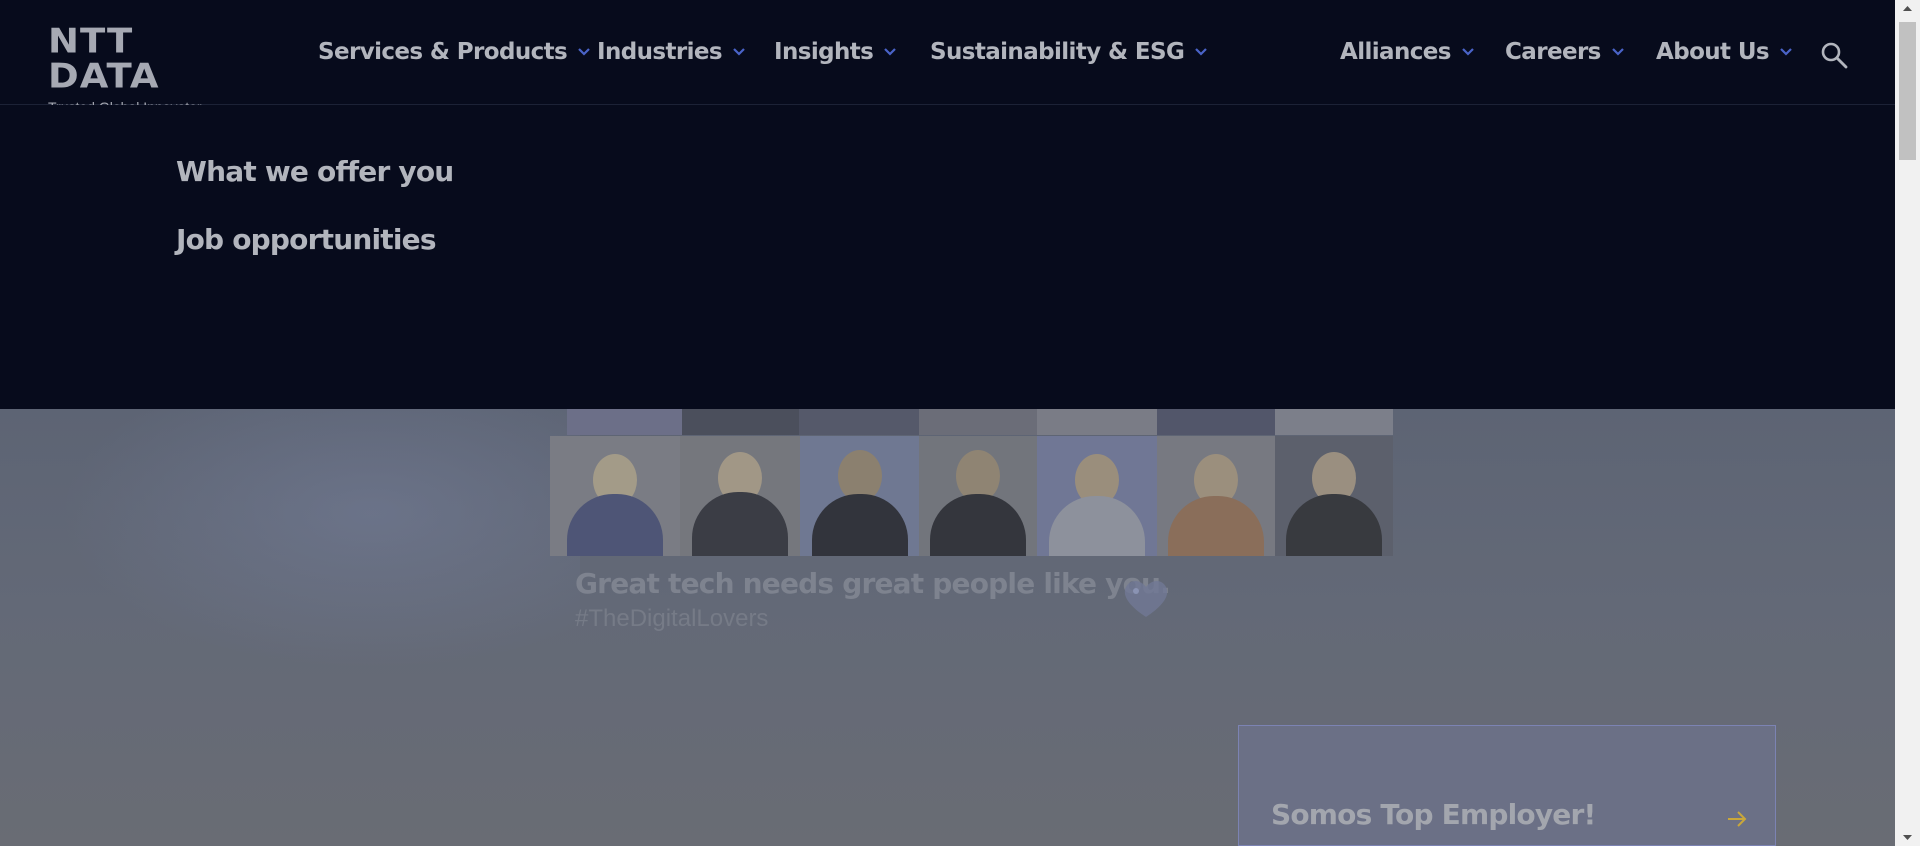 Image resolution: width=1920 pixels, height=846 pixels. What do you see at coordinates (1395, 52) in the screenshot?
I see `nav-item-label: Alliances` at bounding box center [1395, 52].